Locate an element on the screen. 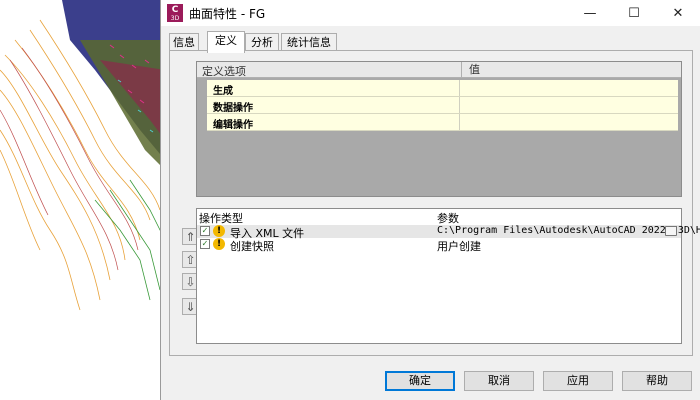  tab-analysis: 分析 is located at coordinates (262, 42).